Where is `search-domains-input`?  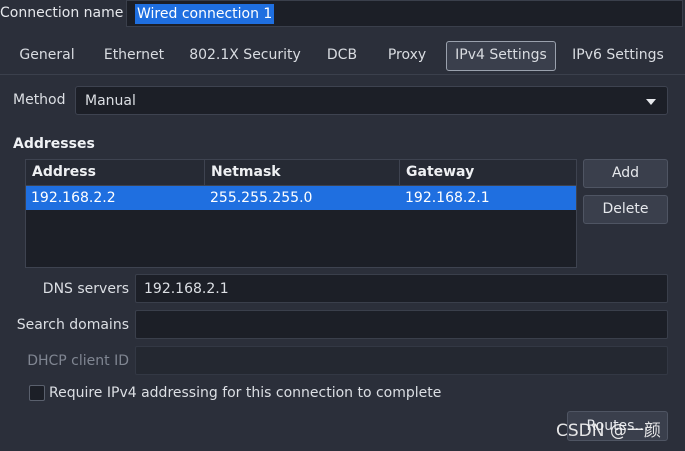
search-domains-input is located at coordinates (401, 324).